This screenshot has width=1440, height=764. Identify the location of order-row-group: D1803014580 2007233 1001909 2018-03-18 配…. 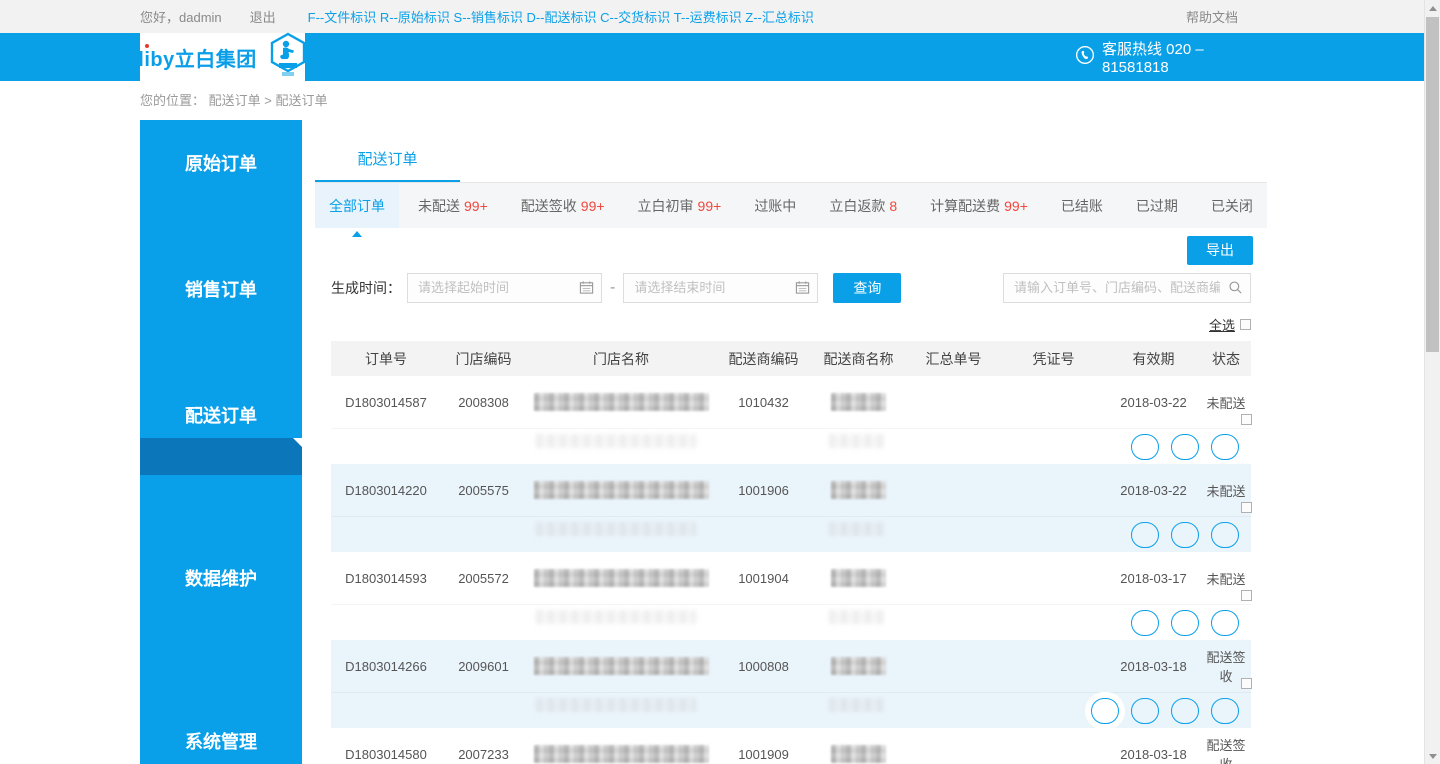
(791, 746).